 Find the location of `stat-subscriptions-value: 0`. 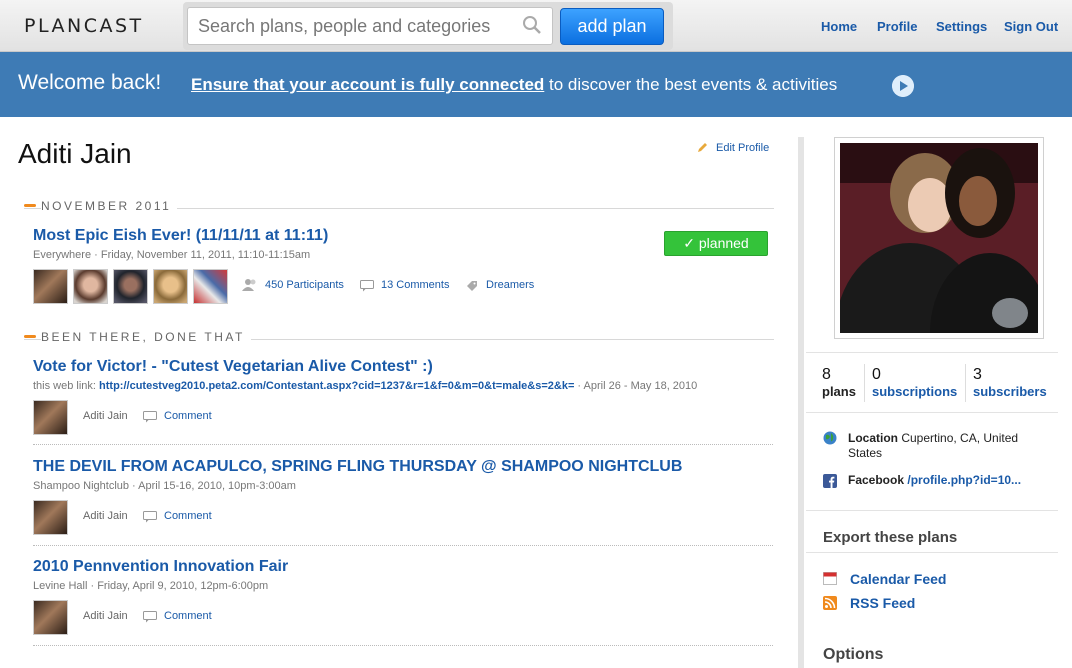

stat-subscriptions-value: 0 is located at coordinates (876, 374).